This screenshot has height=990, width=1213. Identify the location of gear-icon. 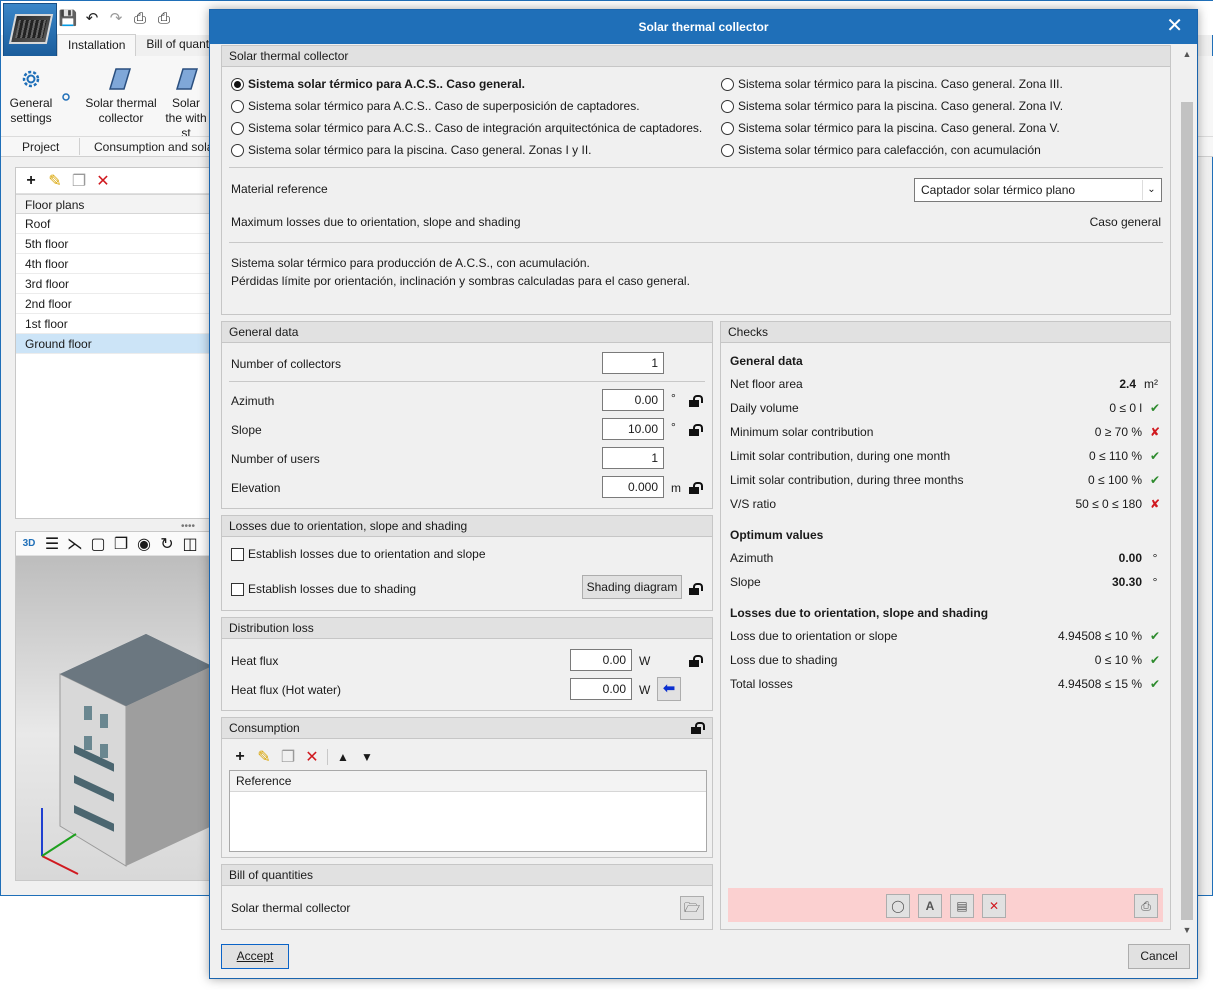
(31, 79).